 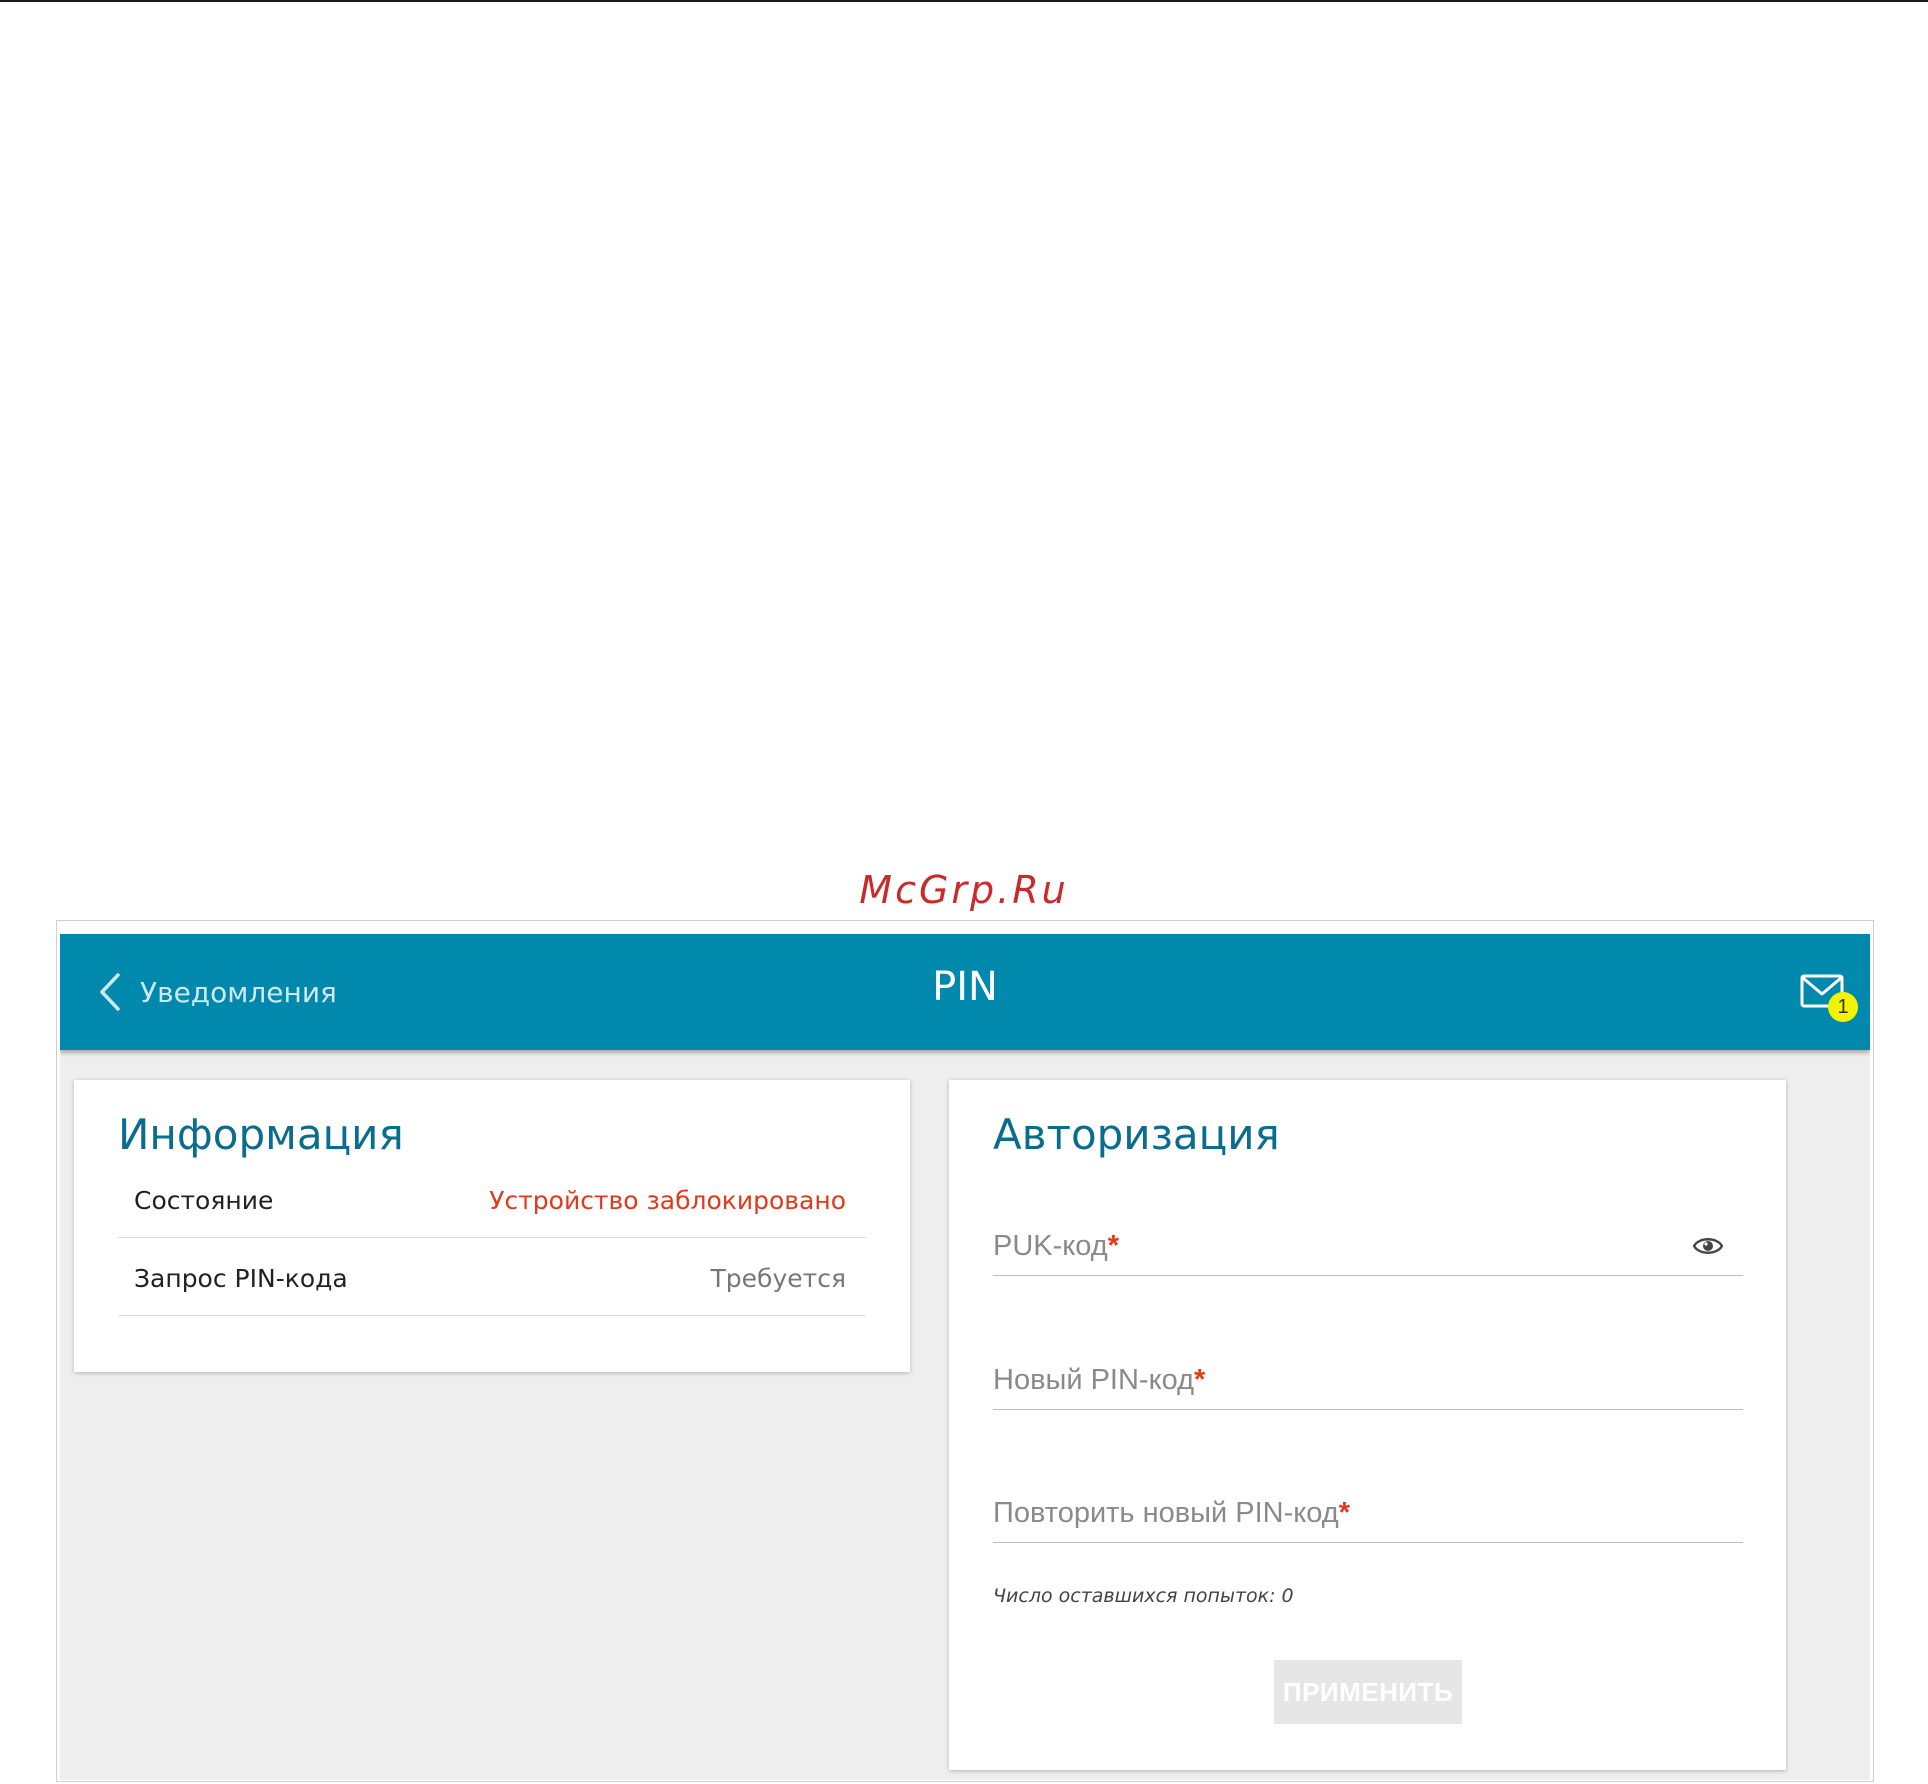 I want to click on notifications-button: 1, so click(x=1830, y=1000).